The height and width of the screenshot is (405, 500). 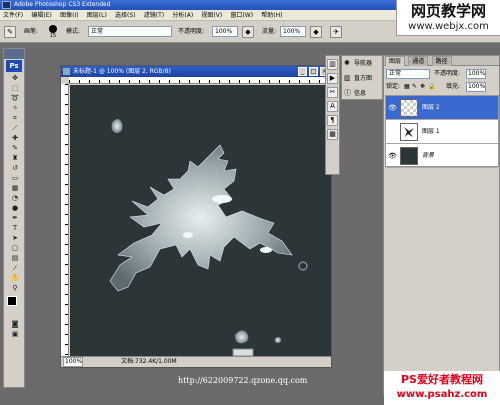 I want to click on history-panel-icon: ▥, so click(x=332, y=64).